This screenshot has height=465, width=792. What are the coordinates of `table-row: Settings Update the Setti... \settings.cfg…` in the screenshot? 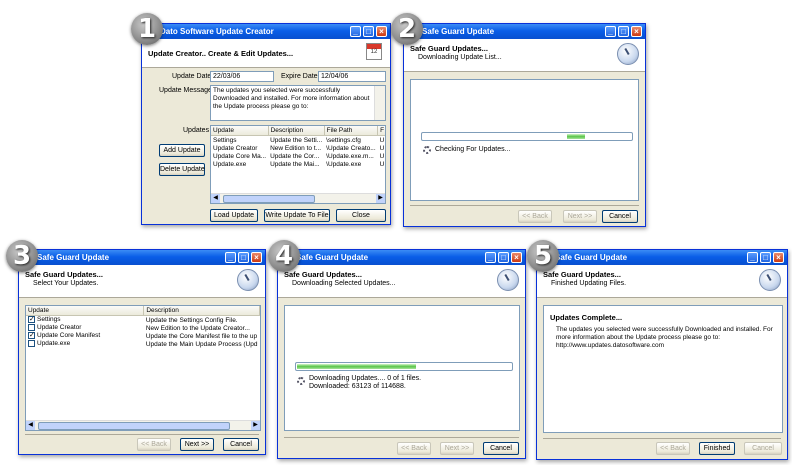 It's located at (298, 140).